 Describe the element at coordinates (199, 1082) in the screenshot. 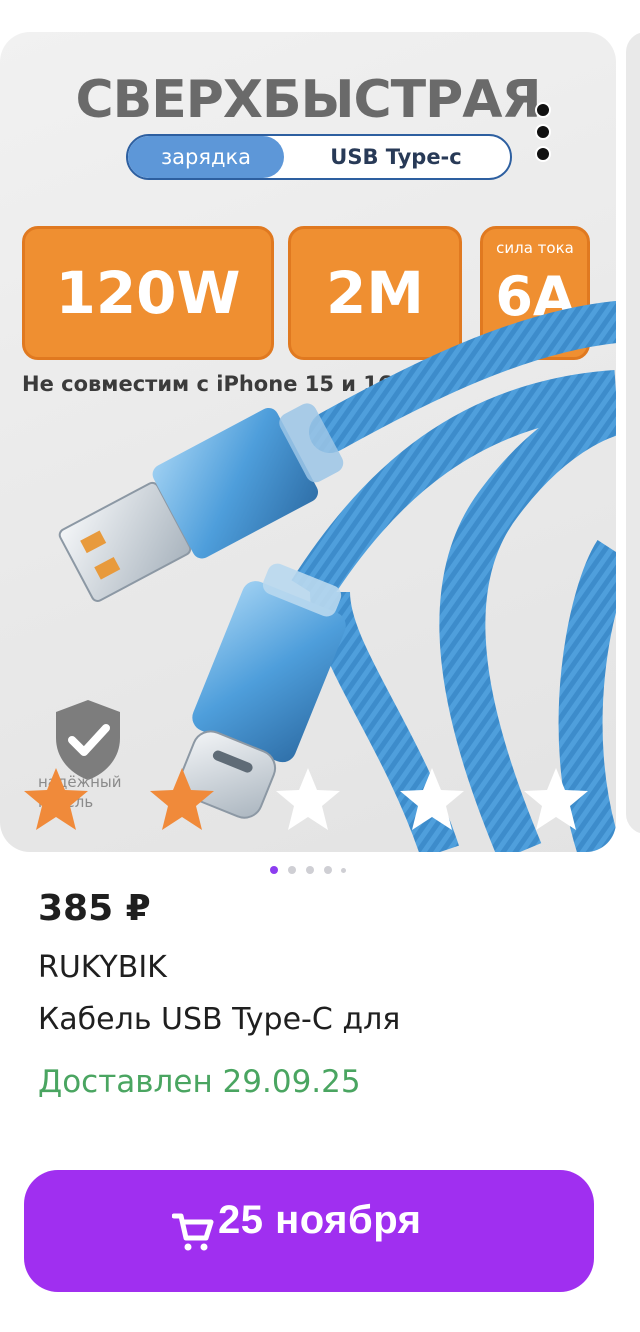

I see `delivery-status: Доставлен 29.09.25` at that location.